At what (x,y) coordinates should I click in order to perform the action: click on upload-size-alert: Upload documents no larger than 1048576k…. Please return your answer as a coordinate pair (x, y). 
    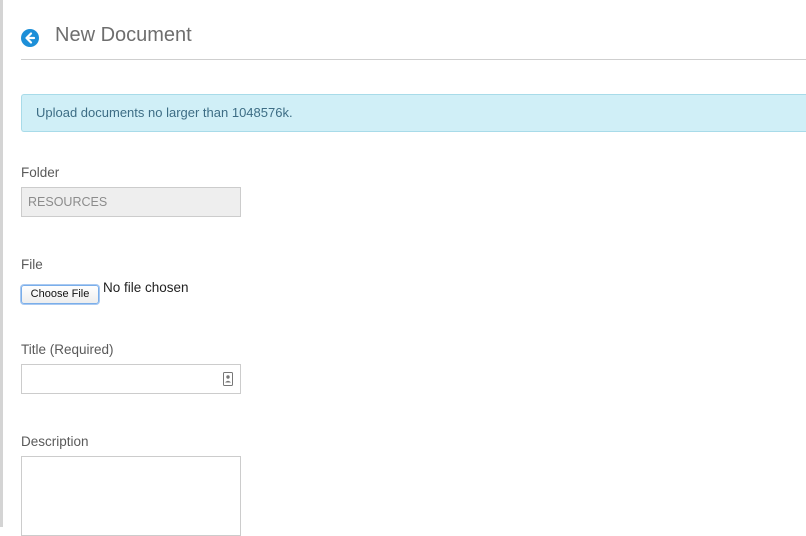
    Looking at the image, I should click on (413, 113).